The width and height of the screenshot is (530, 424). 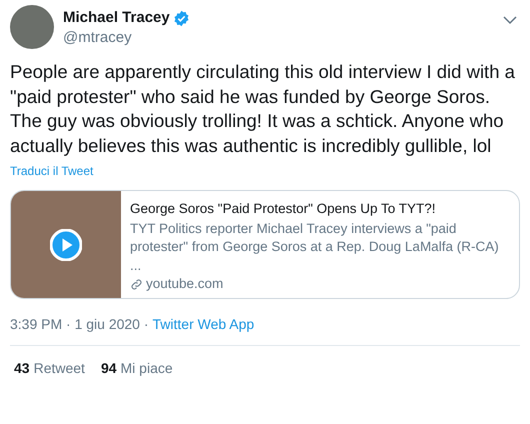 I want to click on stat-link: 94 Mi piace, so click(x=136, y=368).